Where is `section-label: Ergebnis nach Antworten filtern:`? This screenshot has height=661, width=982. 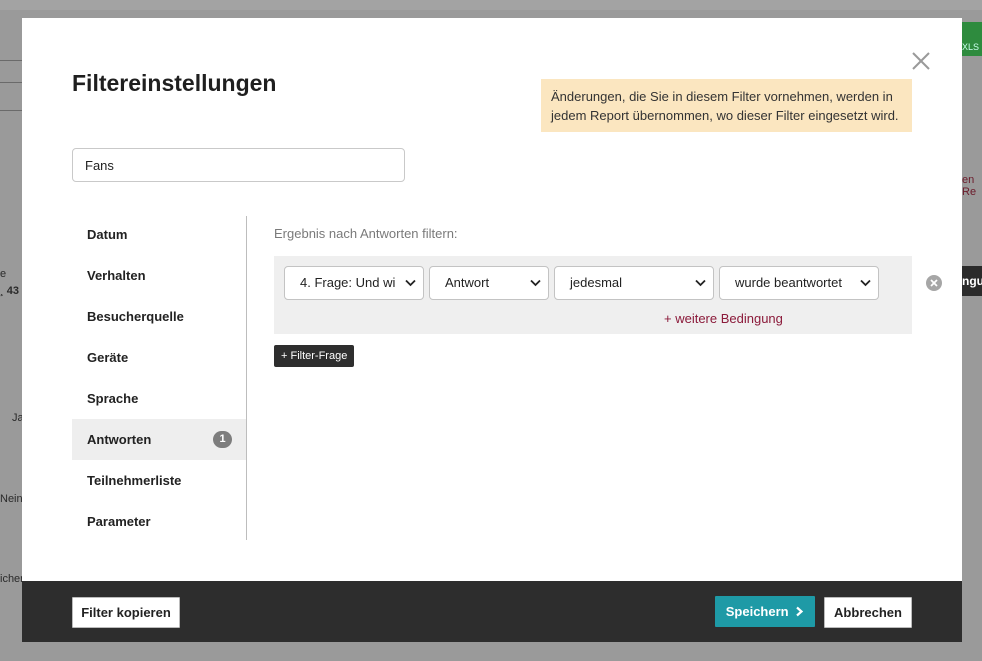 section-label: Ergebnis nach Antworten filtern: is located at coordinates (366, 233).